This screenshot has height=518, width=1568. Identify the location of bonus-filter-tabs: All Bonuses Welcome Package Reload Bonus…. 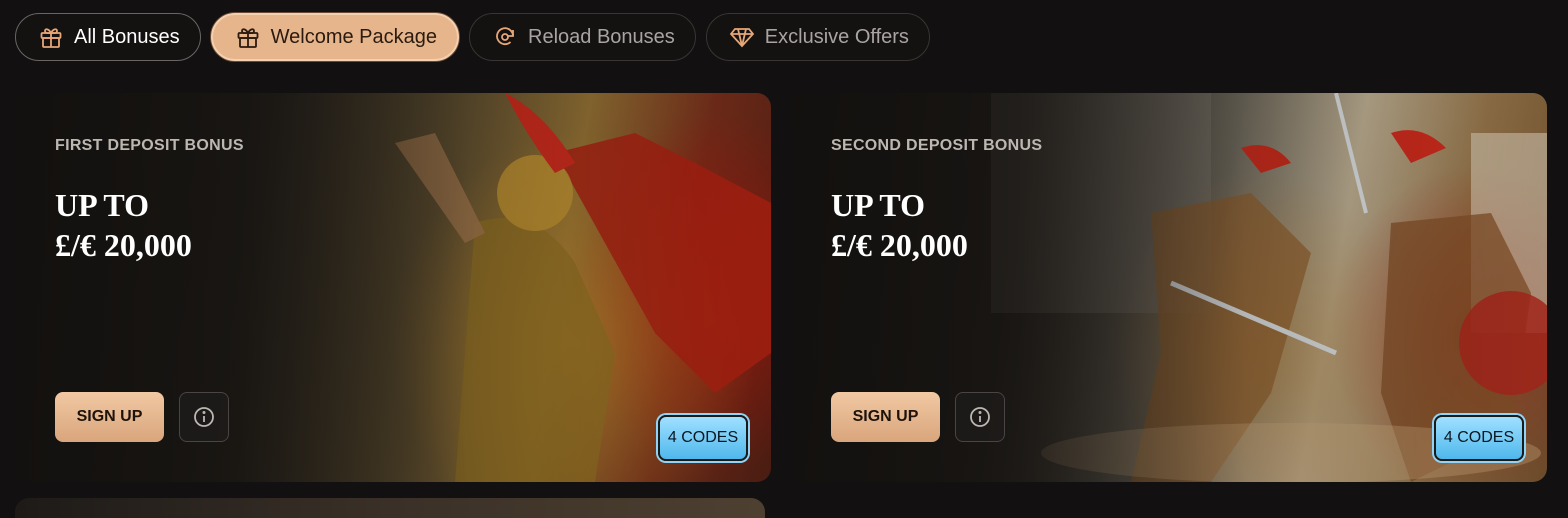
(472, 37).